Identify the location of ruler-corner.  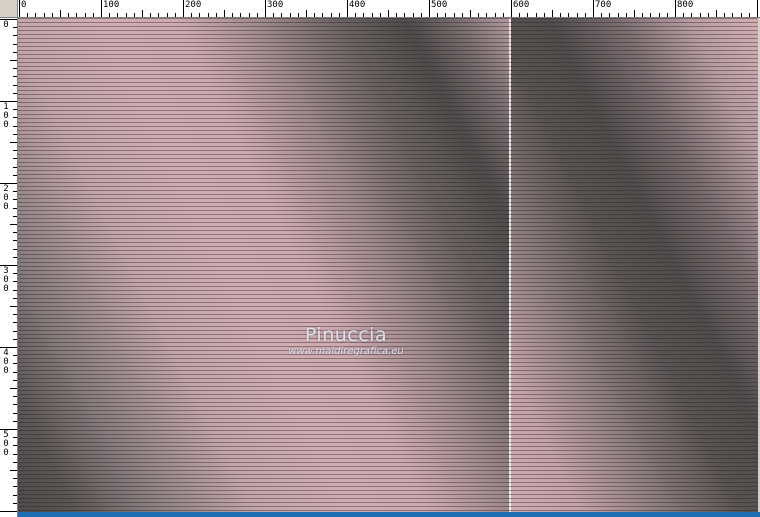
(9, 9).